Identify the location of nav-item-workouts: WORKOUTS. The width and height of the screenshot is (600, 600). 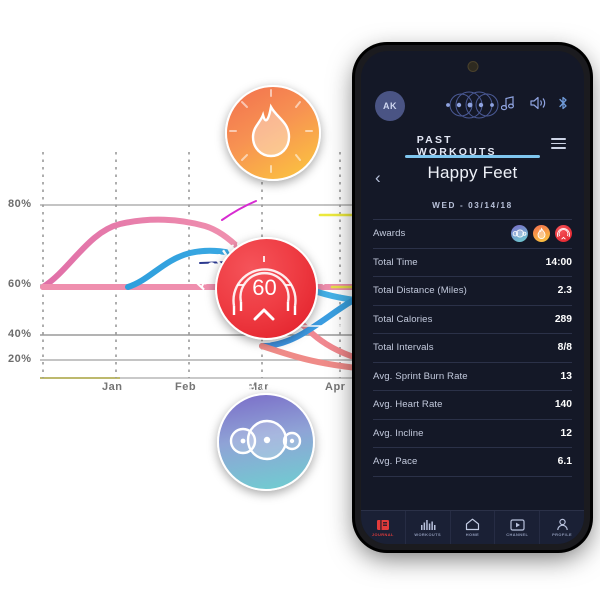
(428, 527).